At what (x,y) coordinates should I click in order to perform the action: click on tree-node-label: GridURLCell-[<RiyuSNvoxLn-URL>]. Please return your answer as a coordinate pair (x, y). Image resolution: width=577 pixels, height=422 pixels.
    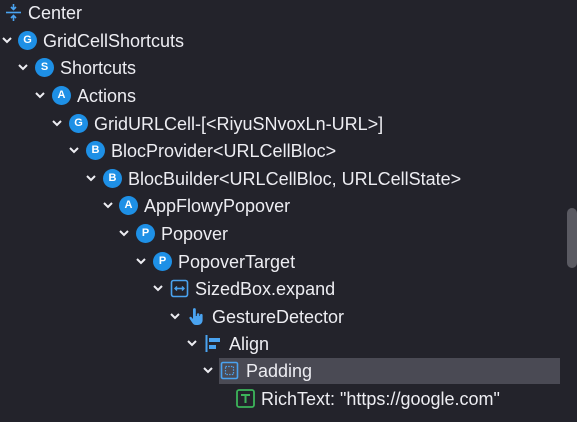
    Looking at the image, I should click on (239, 124).